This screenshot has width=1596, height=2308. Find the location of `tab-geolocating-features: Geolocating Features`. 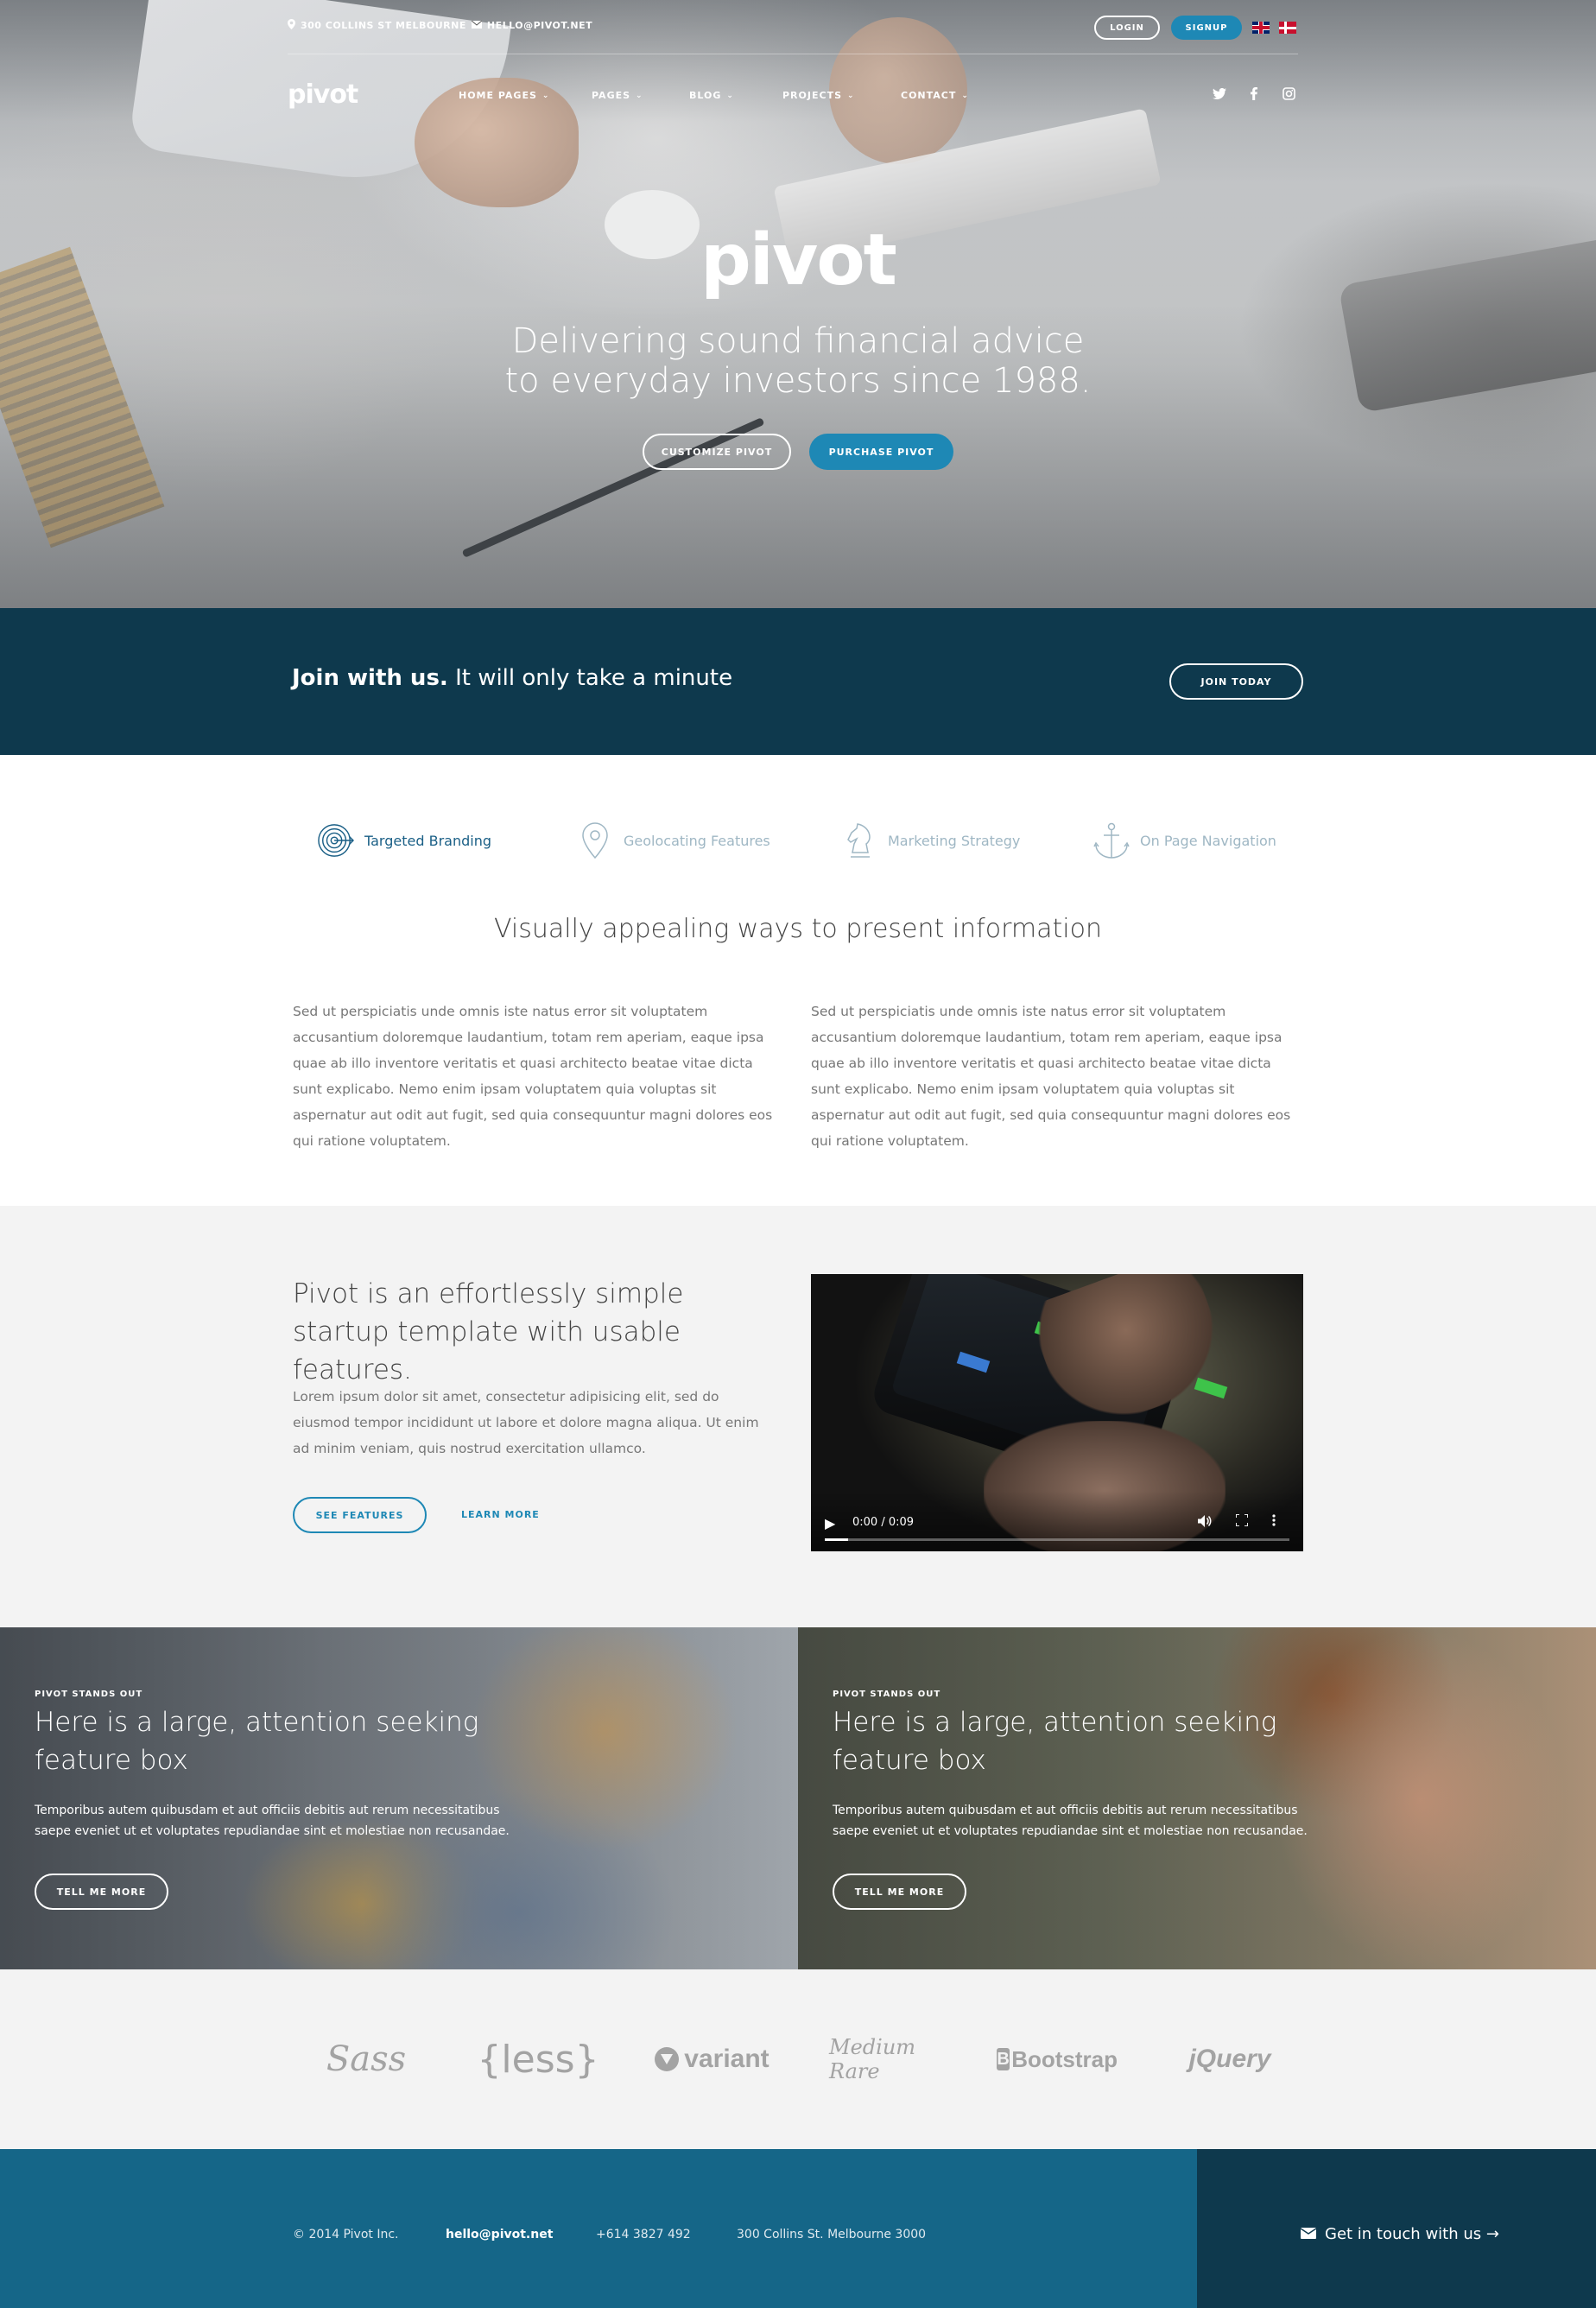

tab-geolocating-features: Geolocating Features is located at coordinates (673, 840).